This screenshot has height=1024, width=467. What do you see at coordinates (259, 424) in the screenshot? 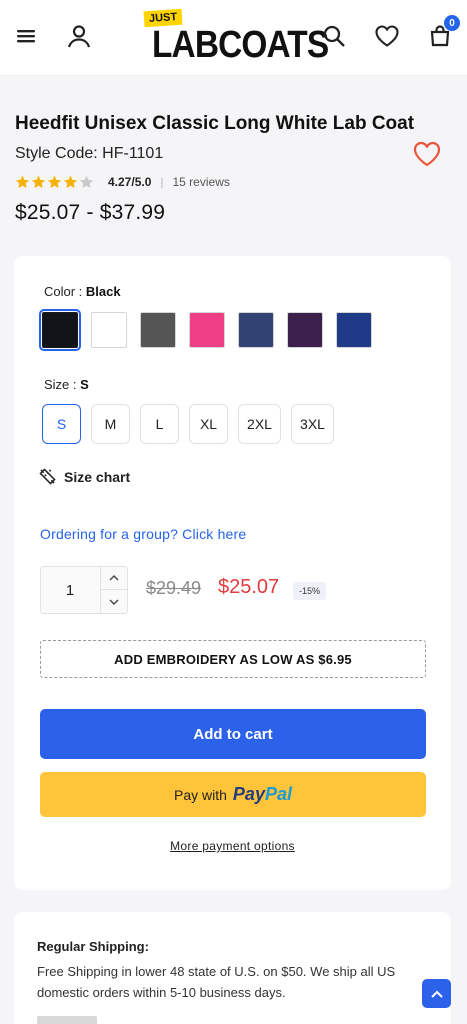
I see `size-option-2xl: 2XL` at bounding box center [259, 424].